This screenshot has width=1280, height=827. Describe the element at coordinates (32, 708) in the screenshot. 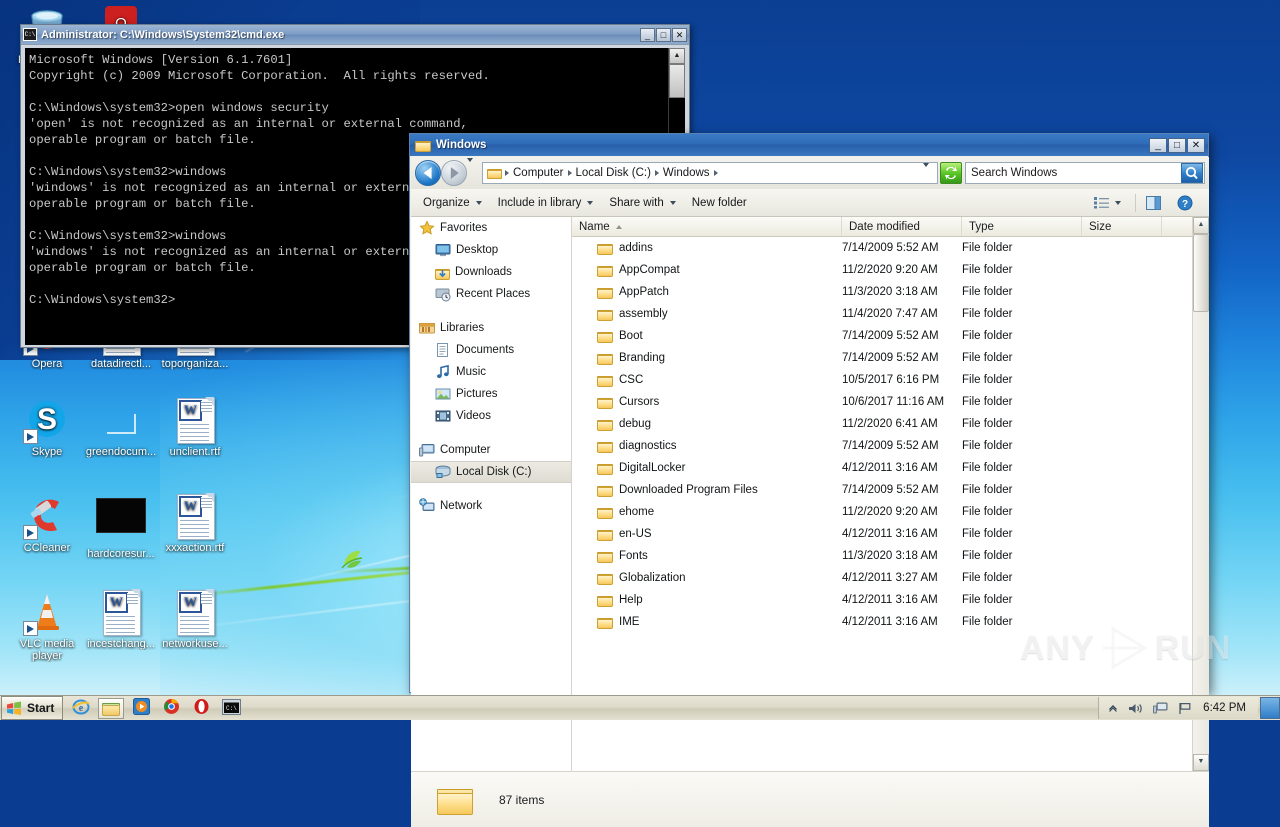

I see `start-button: Start` at that location.